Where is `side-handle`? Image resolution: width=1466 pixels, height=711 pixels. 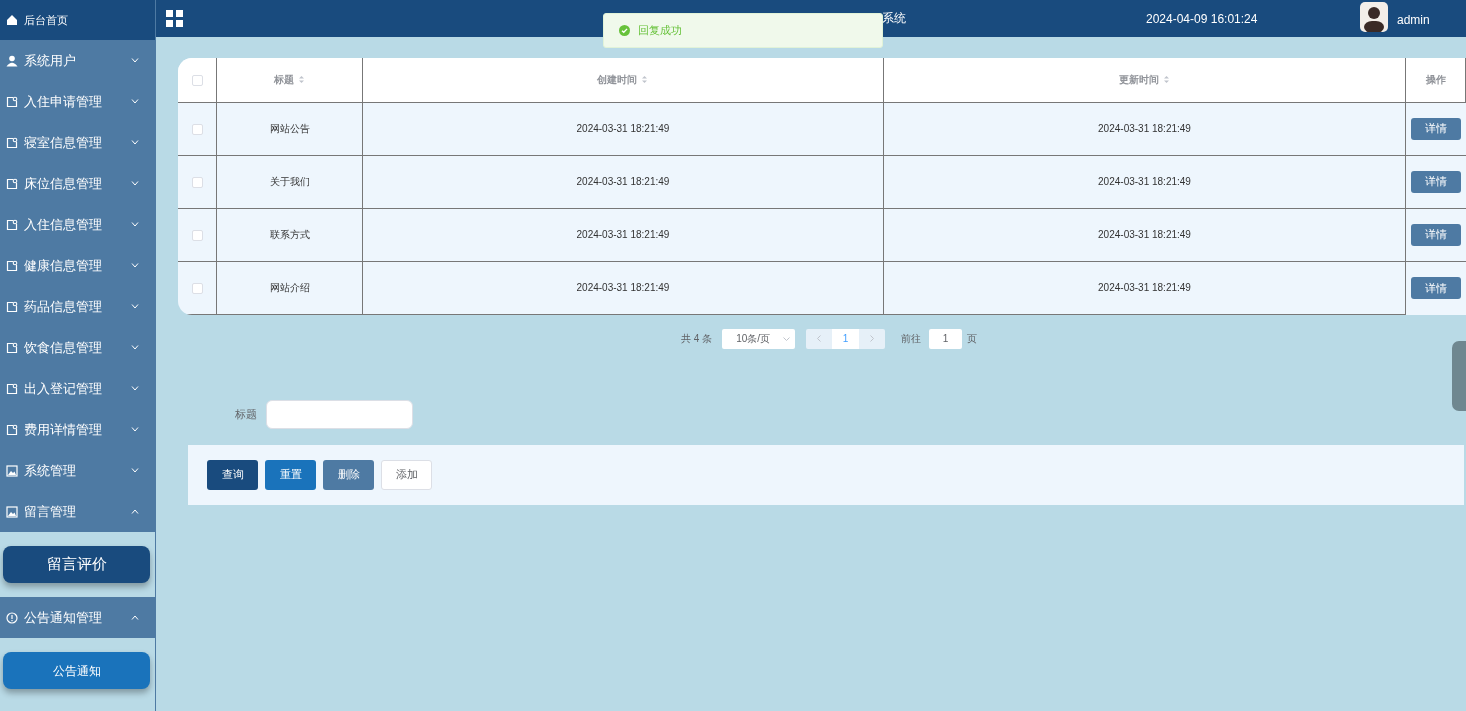
side-handle is located at coordinates (1459, 376).